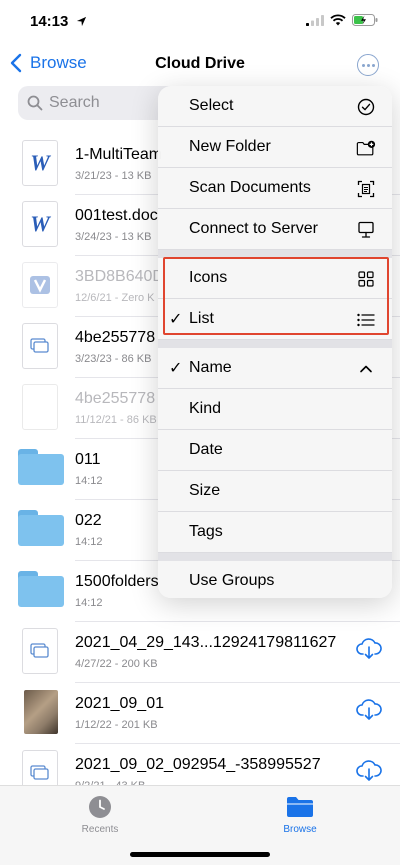  I want to click on menu-item-sort-tags: Tags, so click(275, 532).